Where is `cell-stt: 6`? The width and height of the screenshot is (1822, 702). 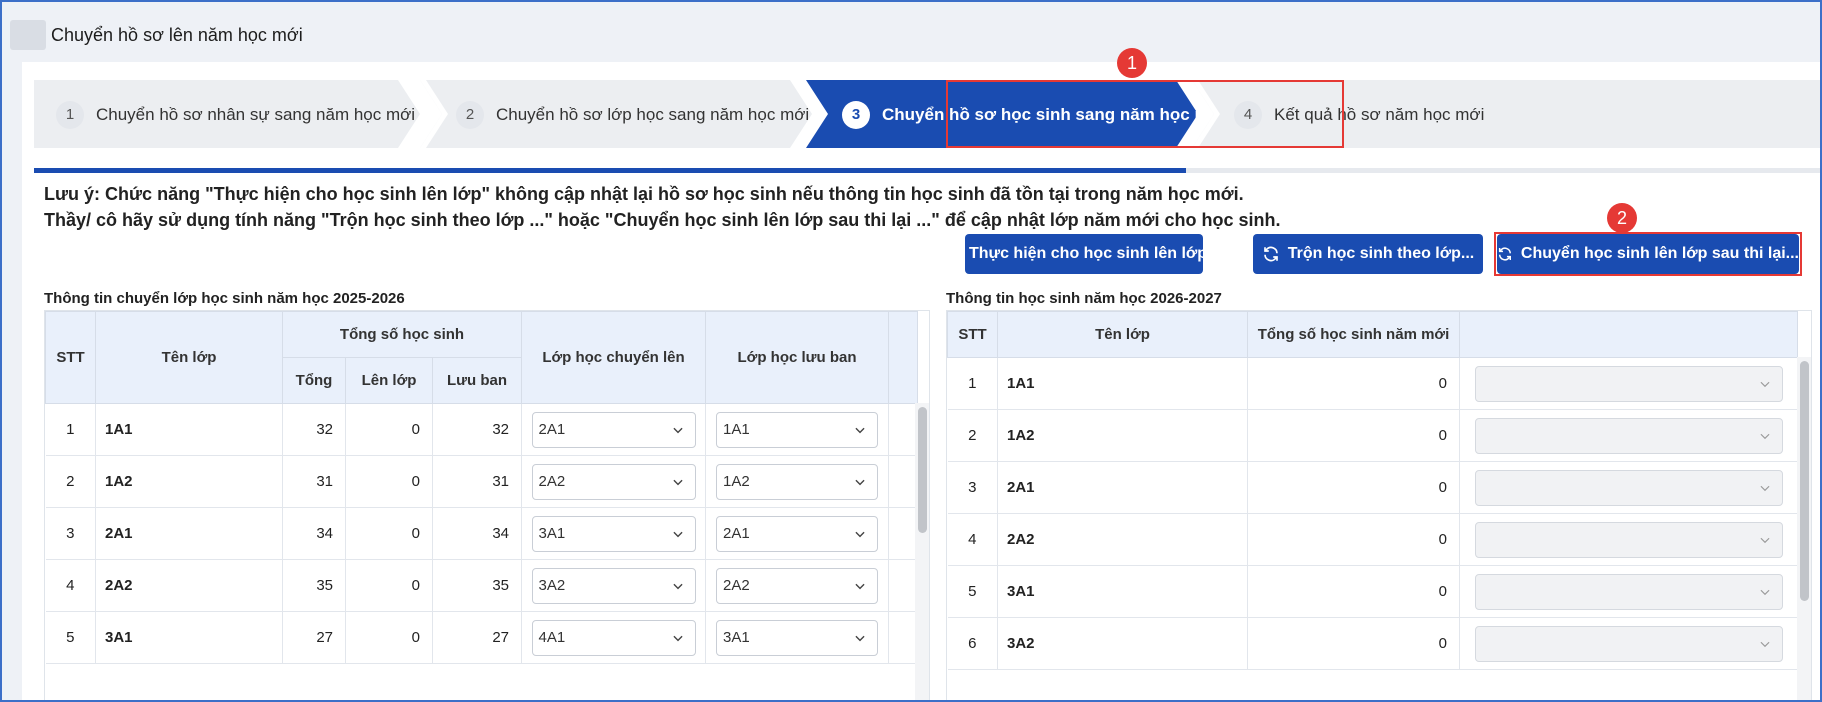
cell-stt: 6 is located at coordinates (972, 643).